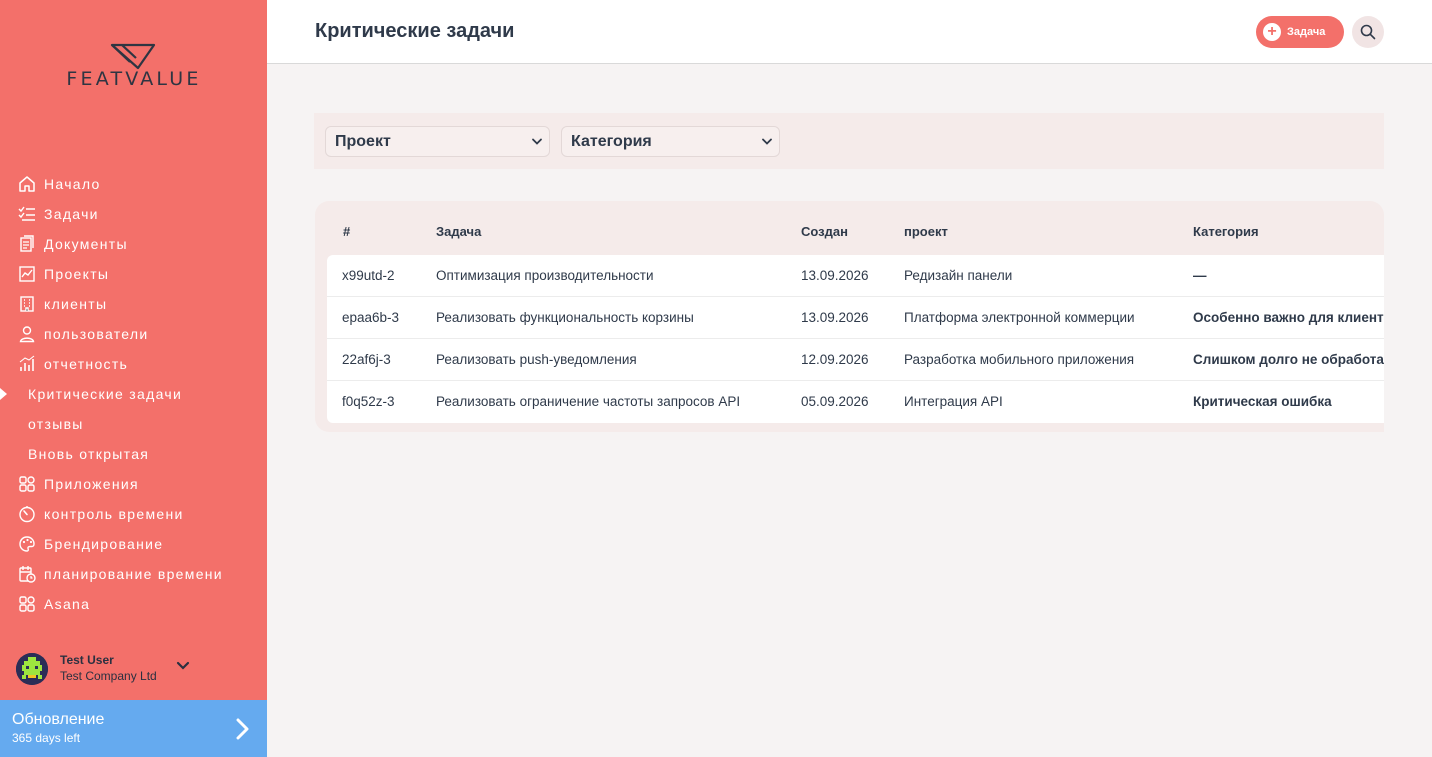  What do you see at coordinates (134, 67) in the screenshot?
I see `brand-logo: FEATVALUE` at bounding box center [134, 67].